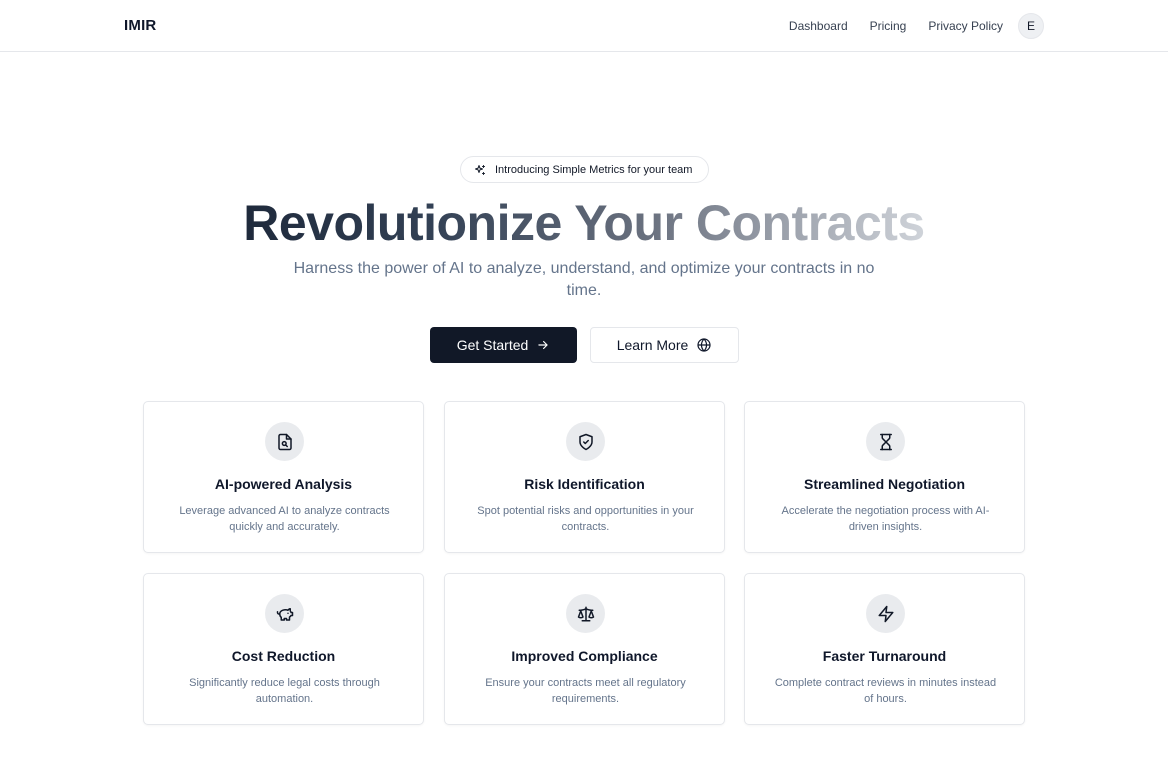 The image size is (1168, 772). What do you see at coordinates (652, 345) in the screenshot?
I see `learn-more-label: Learn More` at bounding box center [652, 345].